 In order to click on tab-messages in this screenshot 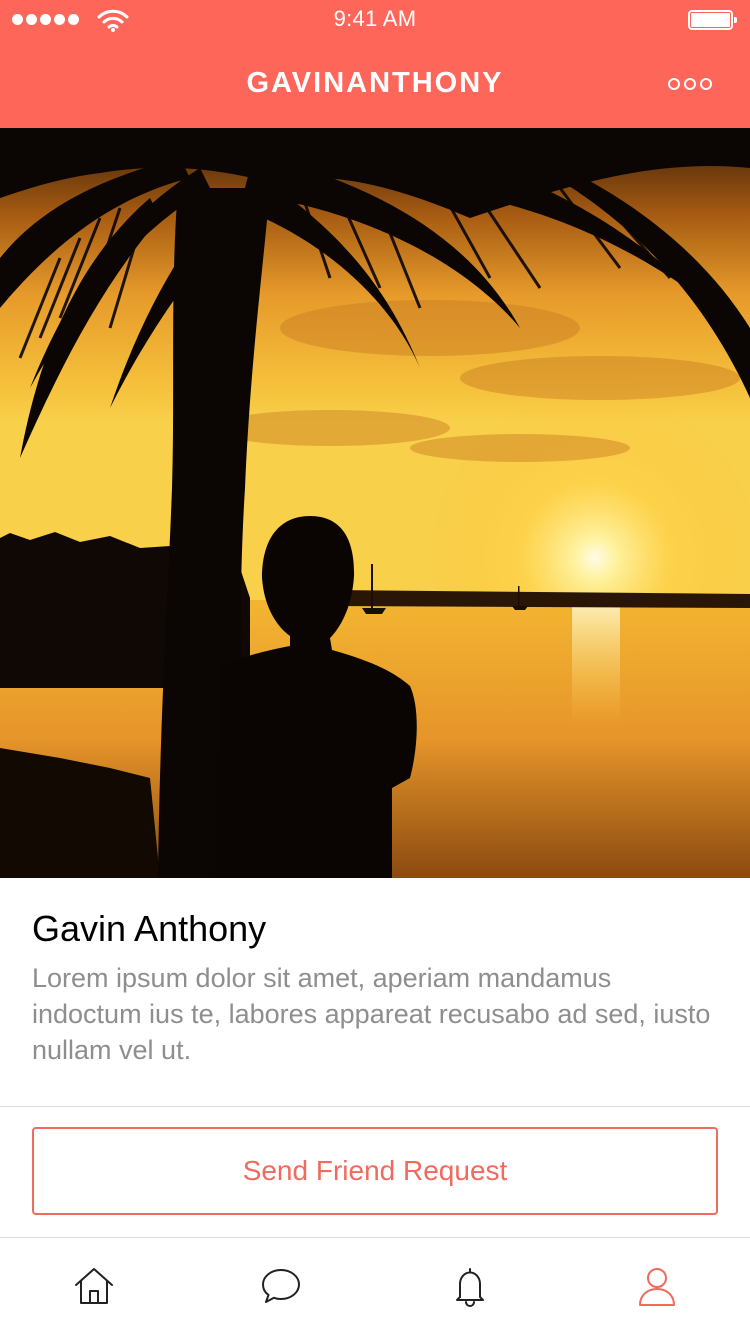, I will do `click(281, 1286)`.